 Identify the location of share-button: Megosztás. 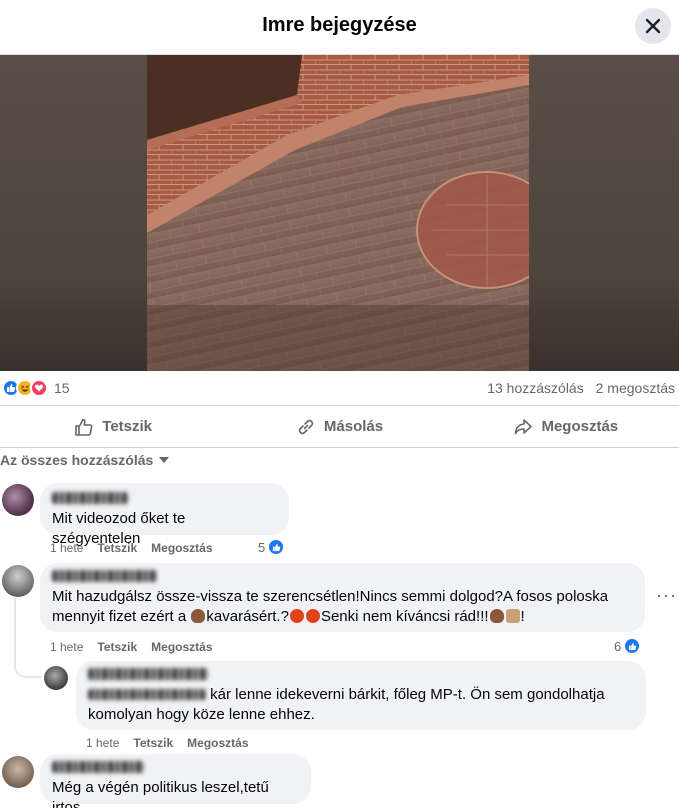
(566, 426).